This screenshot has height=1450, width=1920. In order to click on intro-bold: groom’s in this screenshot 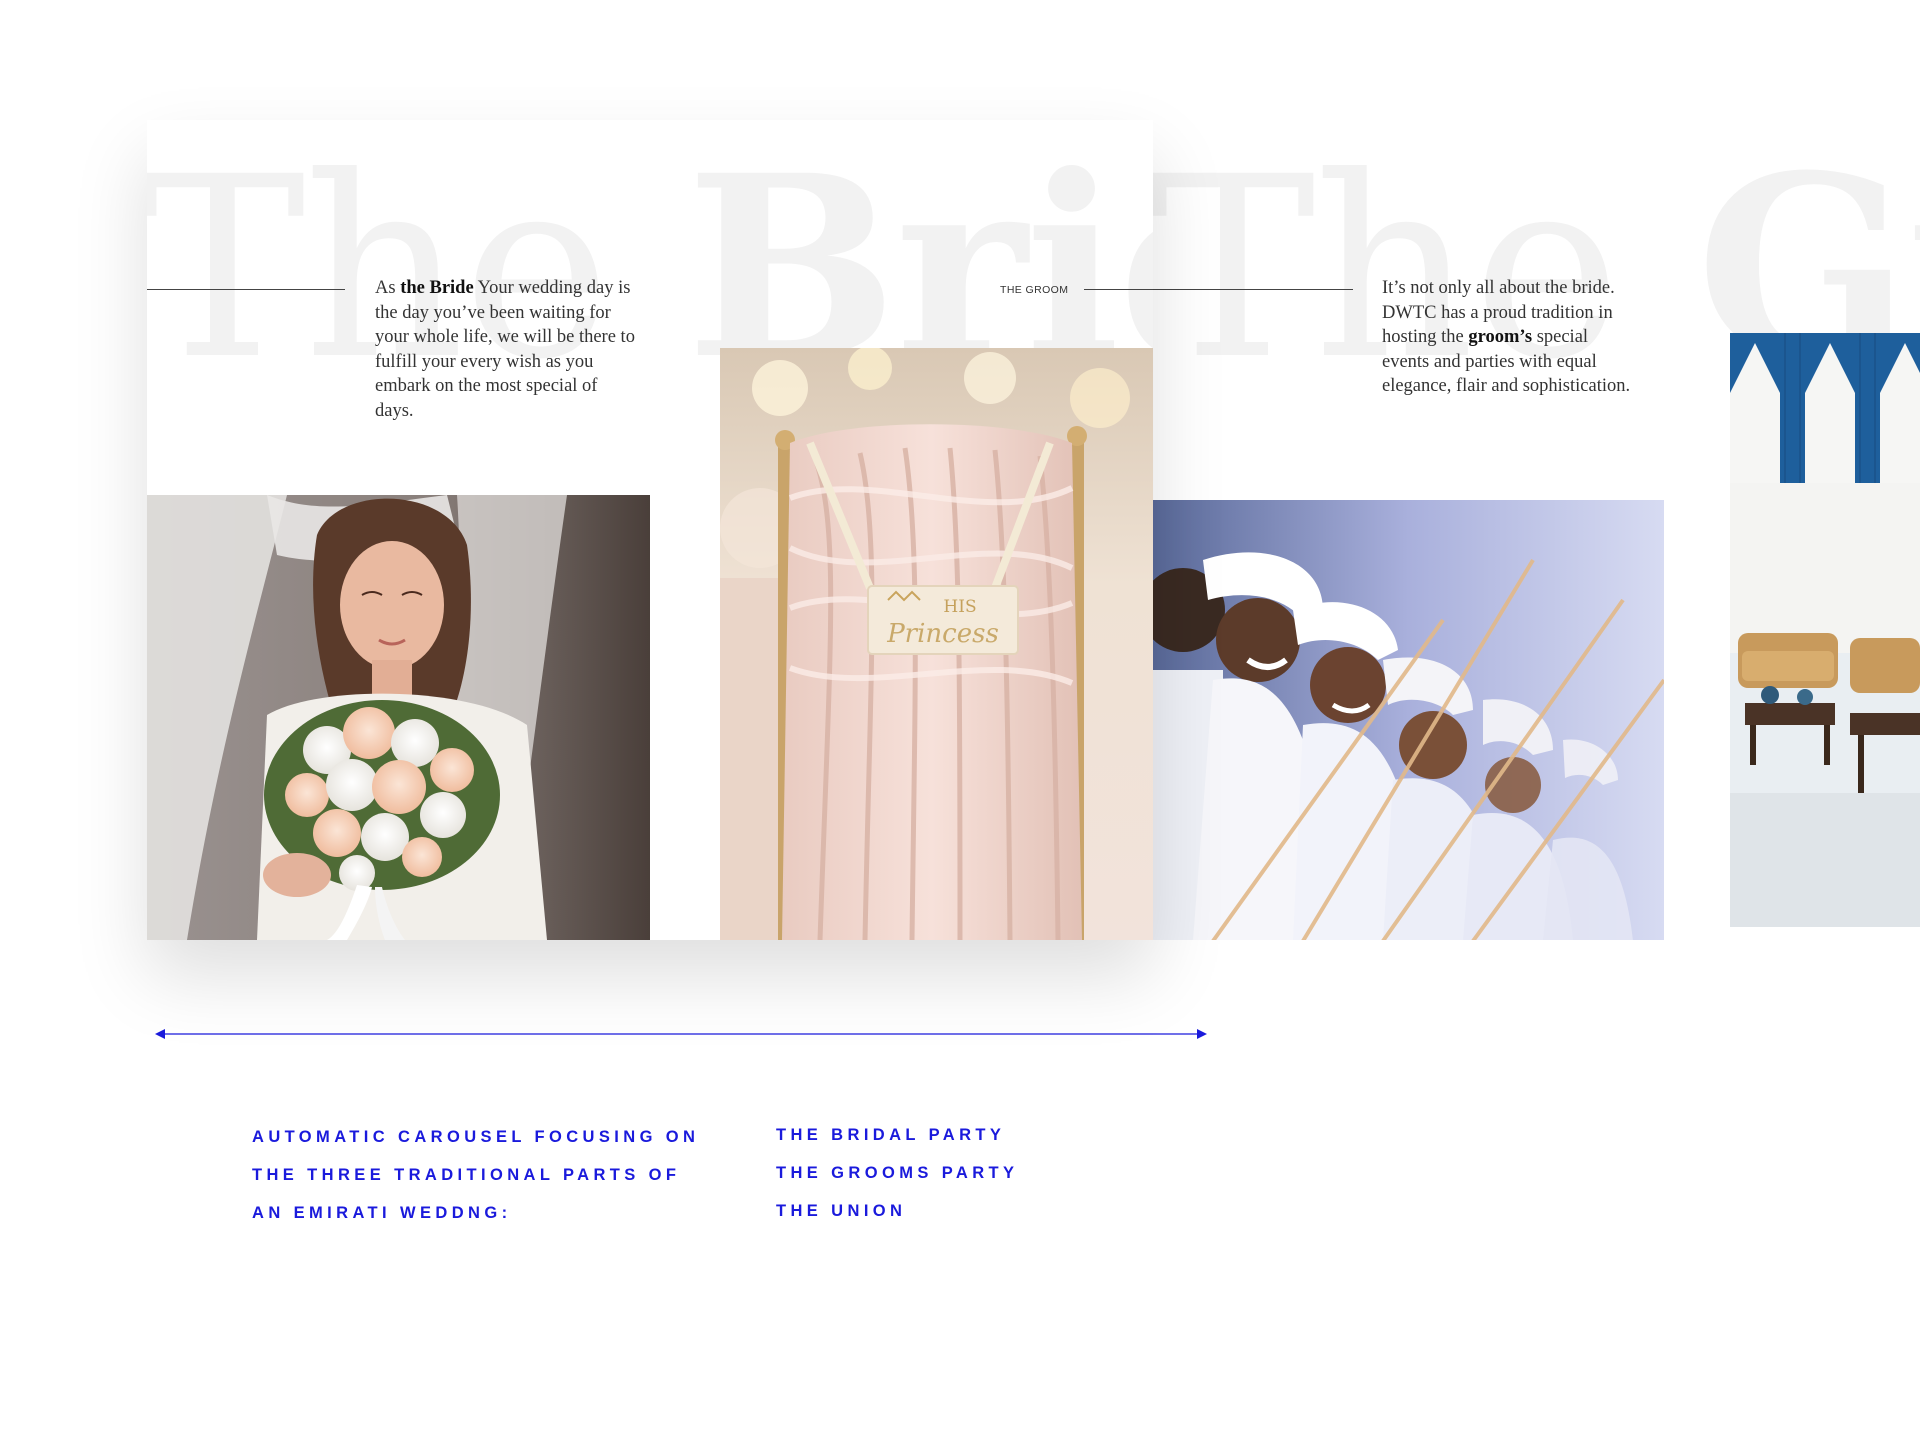, I will do `click(1500, 337)`.